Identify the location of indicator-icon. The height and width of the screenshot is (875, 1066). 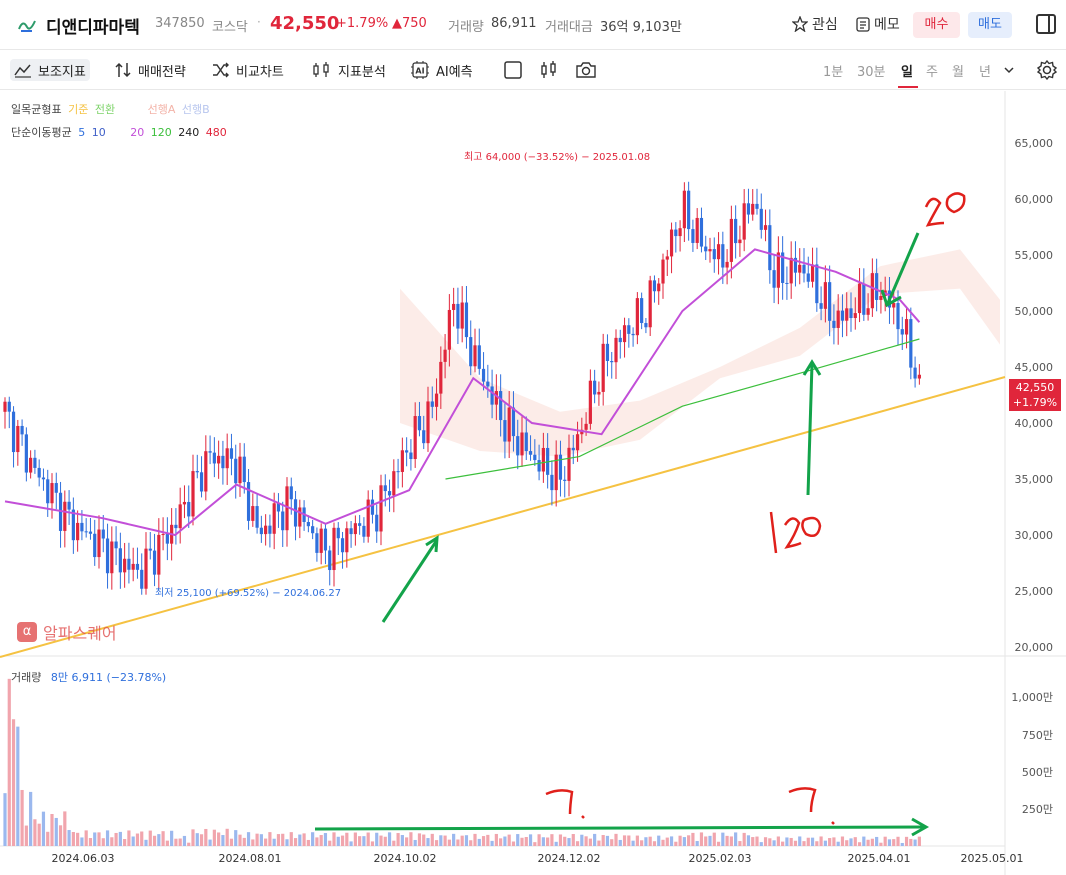
(22, 71).